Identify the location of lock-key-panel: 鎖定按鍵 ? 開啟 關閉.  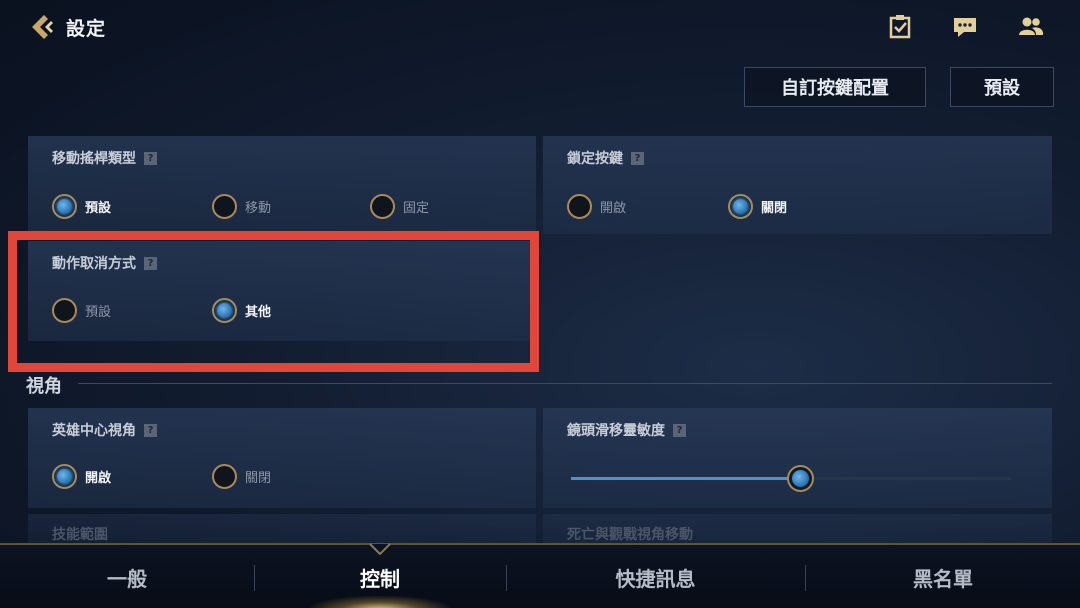
(797, 185).